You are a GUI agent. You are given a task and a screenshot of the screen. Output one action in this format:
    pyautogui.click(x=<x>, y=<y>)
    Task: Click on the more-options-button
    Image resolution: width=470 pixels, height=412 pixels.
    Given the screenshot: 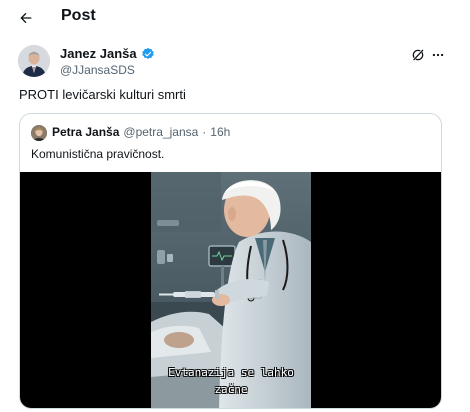 What is the action you would take?
    pyautogui.click(x=438, y=55)
    